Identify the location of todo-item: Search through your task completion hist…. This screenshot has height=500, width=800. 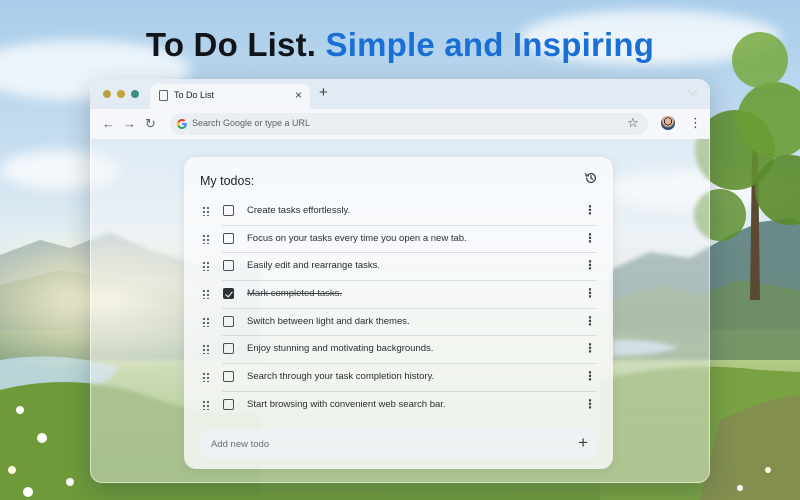
(398, 377).